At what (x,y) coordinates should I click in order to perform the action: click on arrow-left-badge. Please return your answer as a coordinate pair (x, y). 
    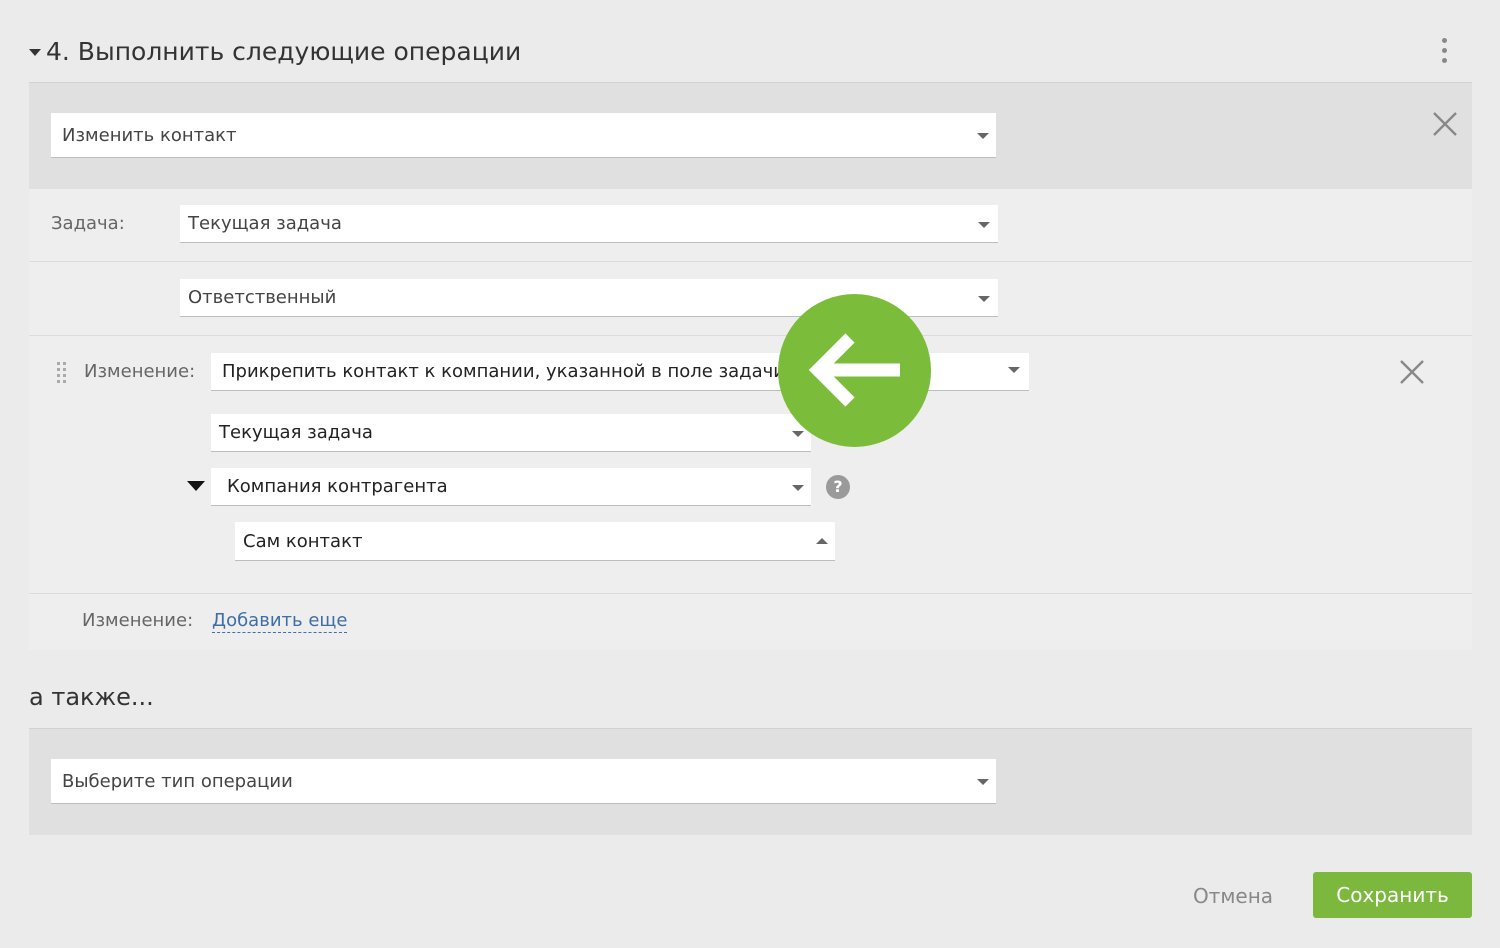
    Looking at the image, I should click on (854, 370).